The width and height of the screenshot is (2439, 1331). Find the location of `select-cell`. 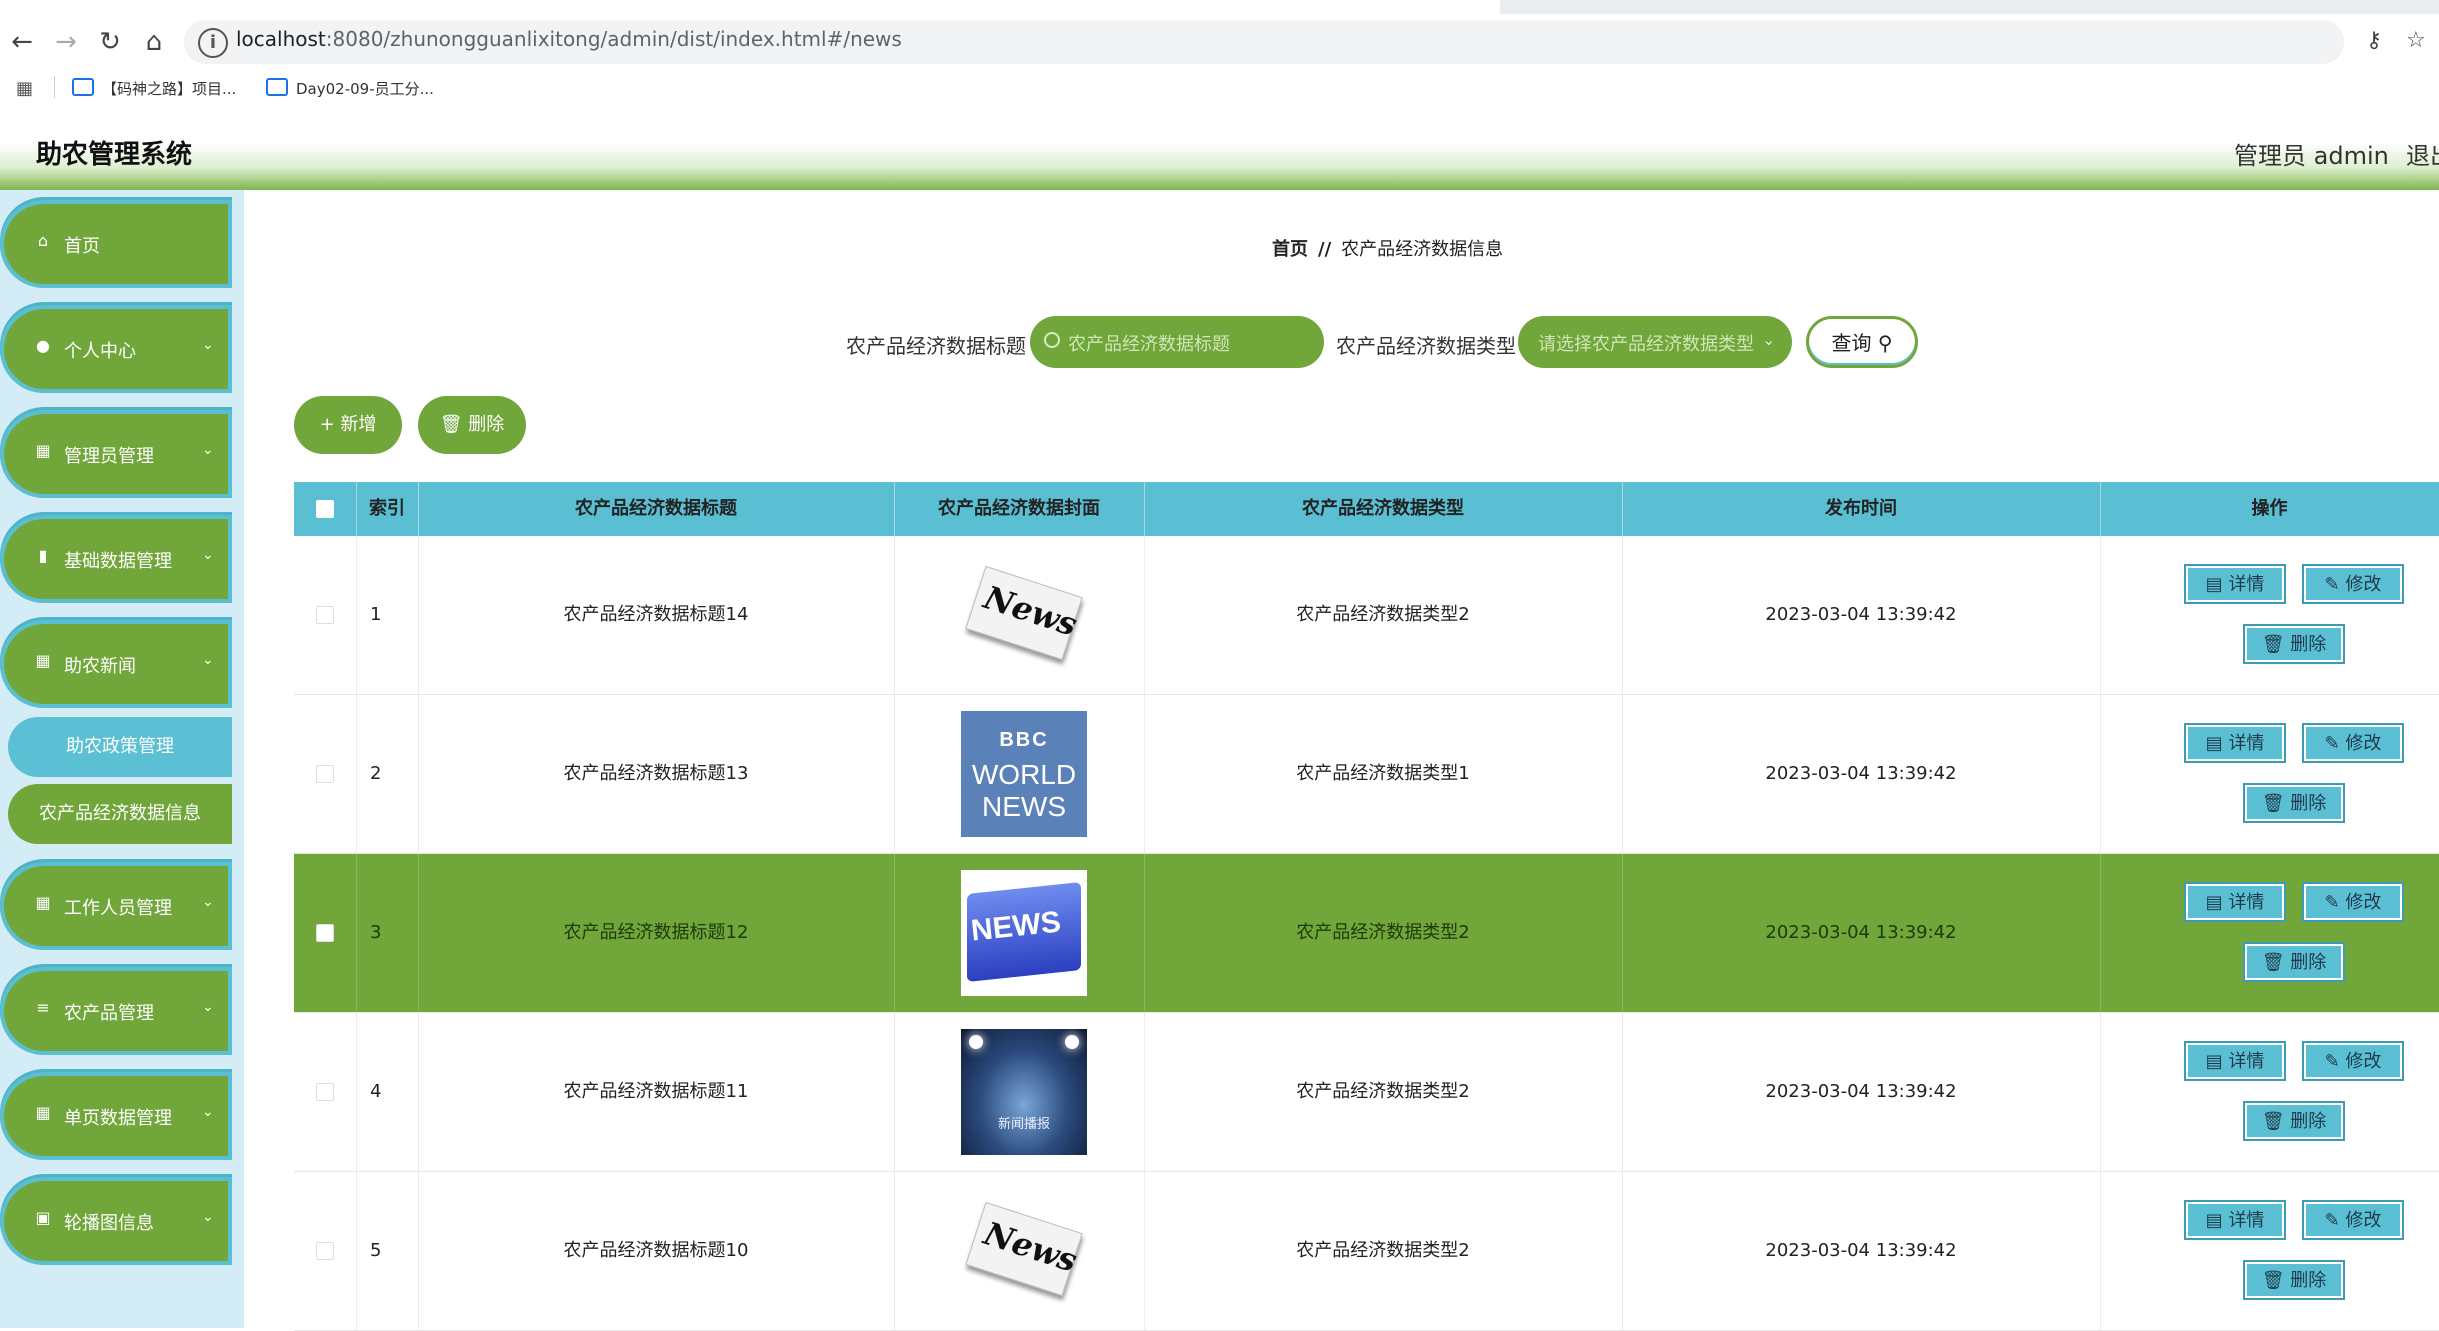

select-cell is located at coordinates (325, 1251).